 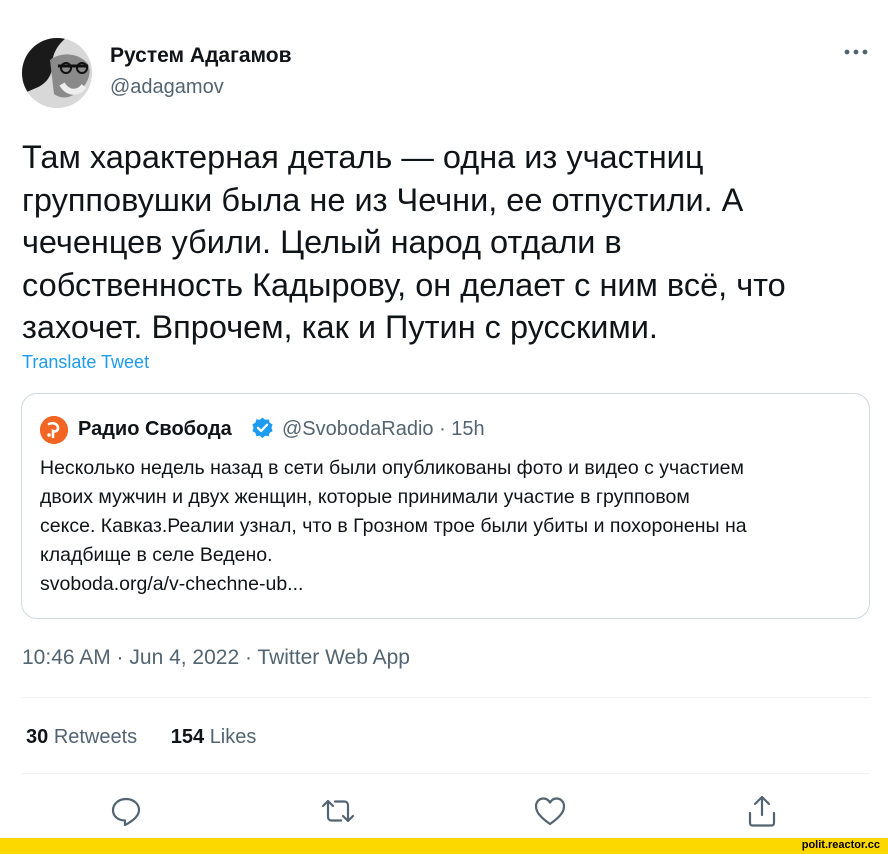 I want to click on like-button, so click(x=550, y=811).